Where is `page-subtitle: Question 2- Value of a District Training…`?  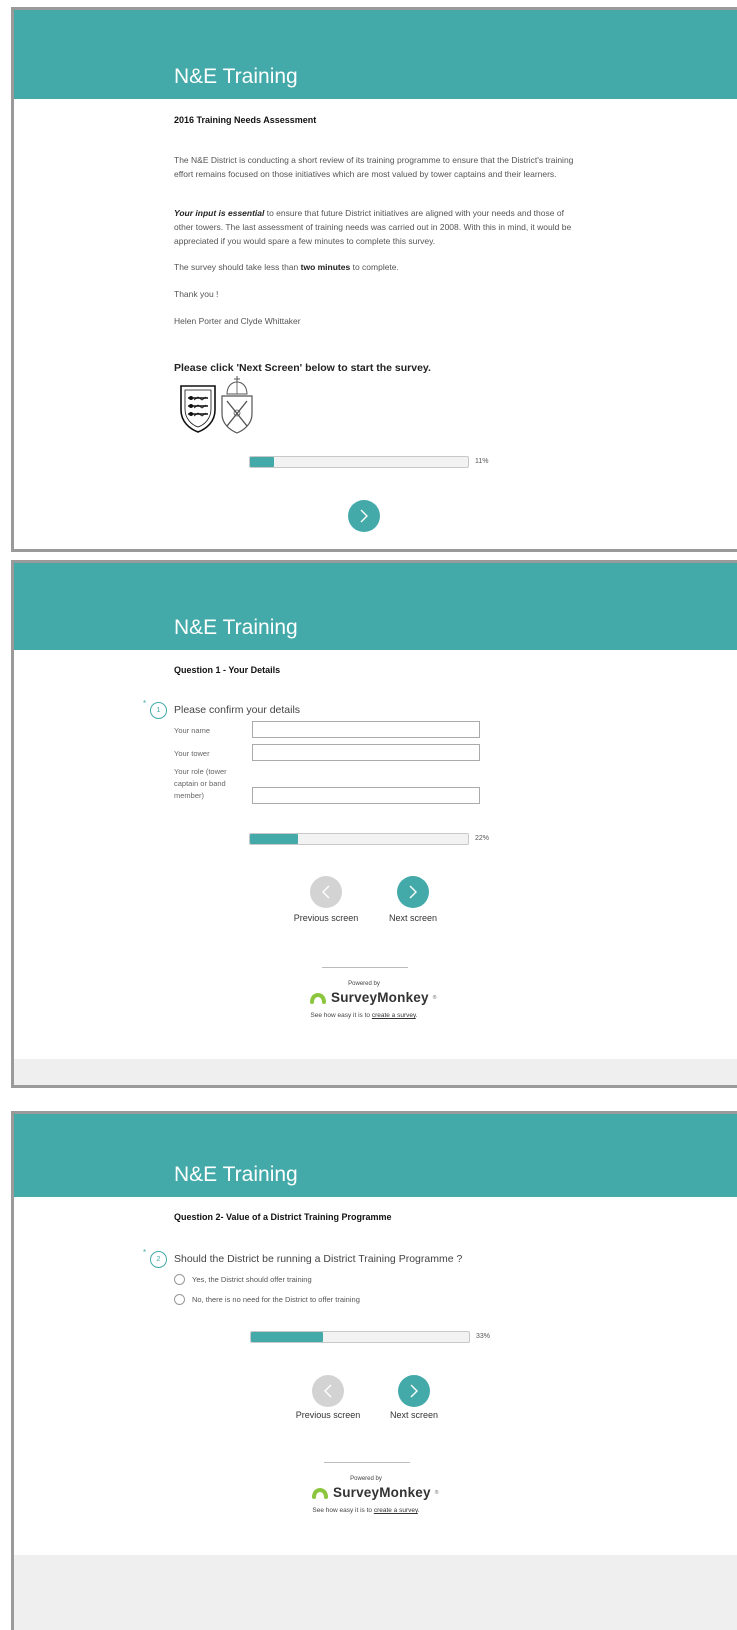 page-subtitle: Question 2- Value of a District Training… is located at coordinates (283, 1217).